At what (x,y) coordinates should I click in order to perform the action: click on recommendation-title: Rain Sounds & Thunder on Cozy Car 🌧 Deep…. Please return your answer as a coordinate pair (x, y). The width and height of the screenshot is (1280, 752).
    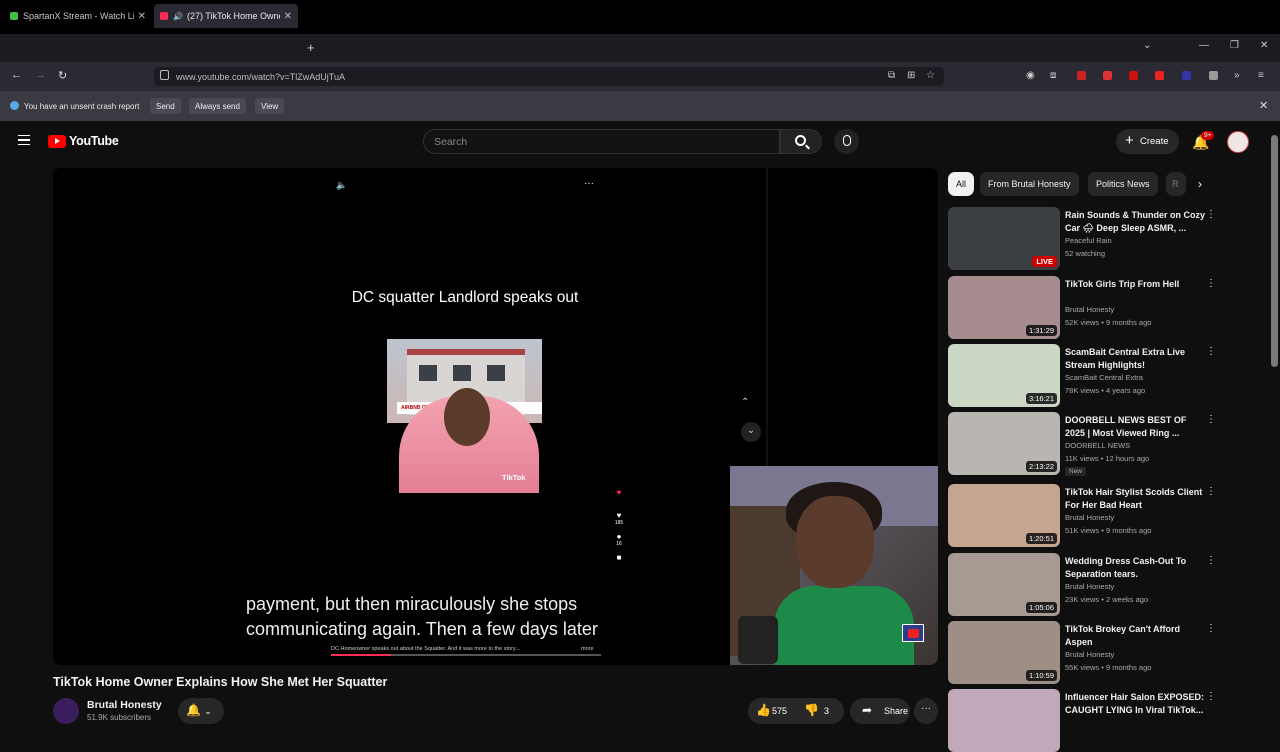
    Looking at the image, I should click on (1136, 222).